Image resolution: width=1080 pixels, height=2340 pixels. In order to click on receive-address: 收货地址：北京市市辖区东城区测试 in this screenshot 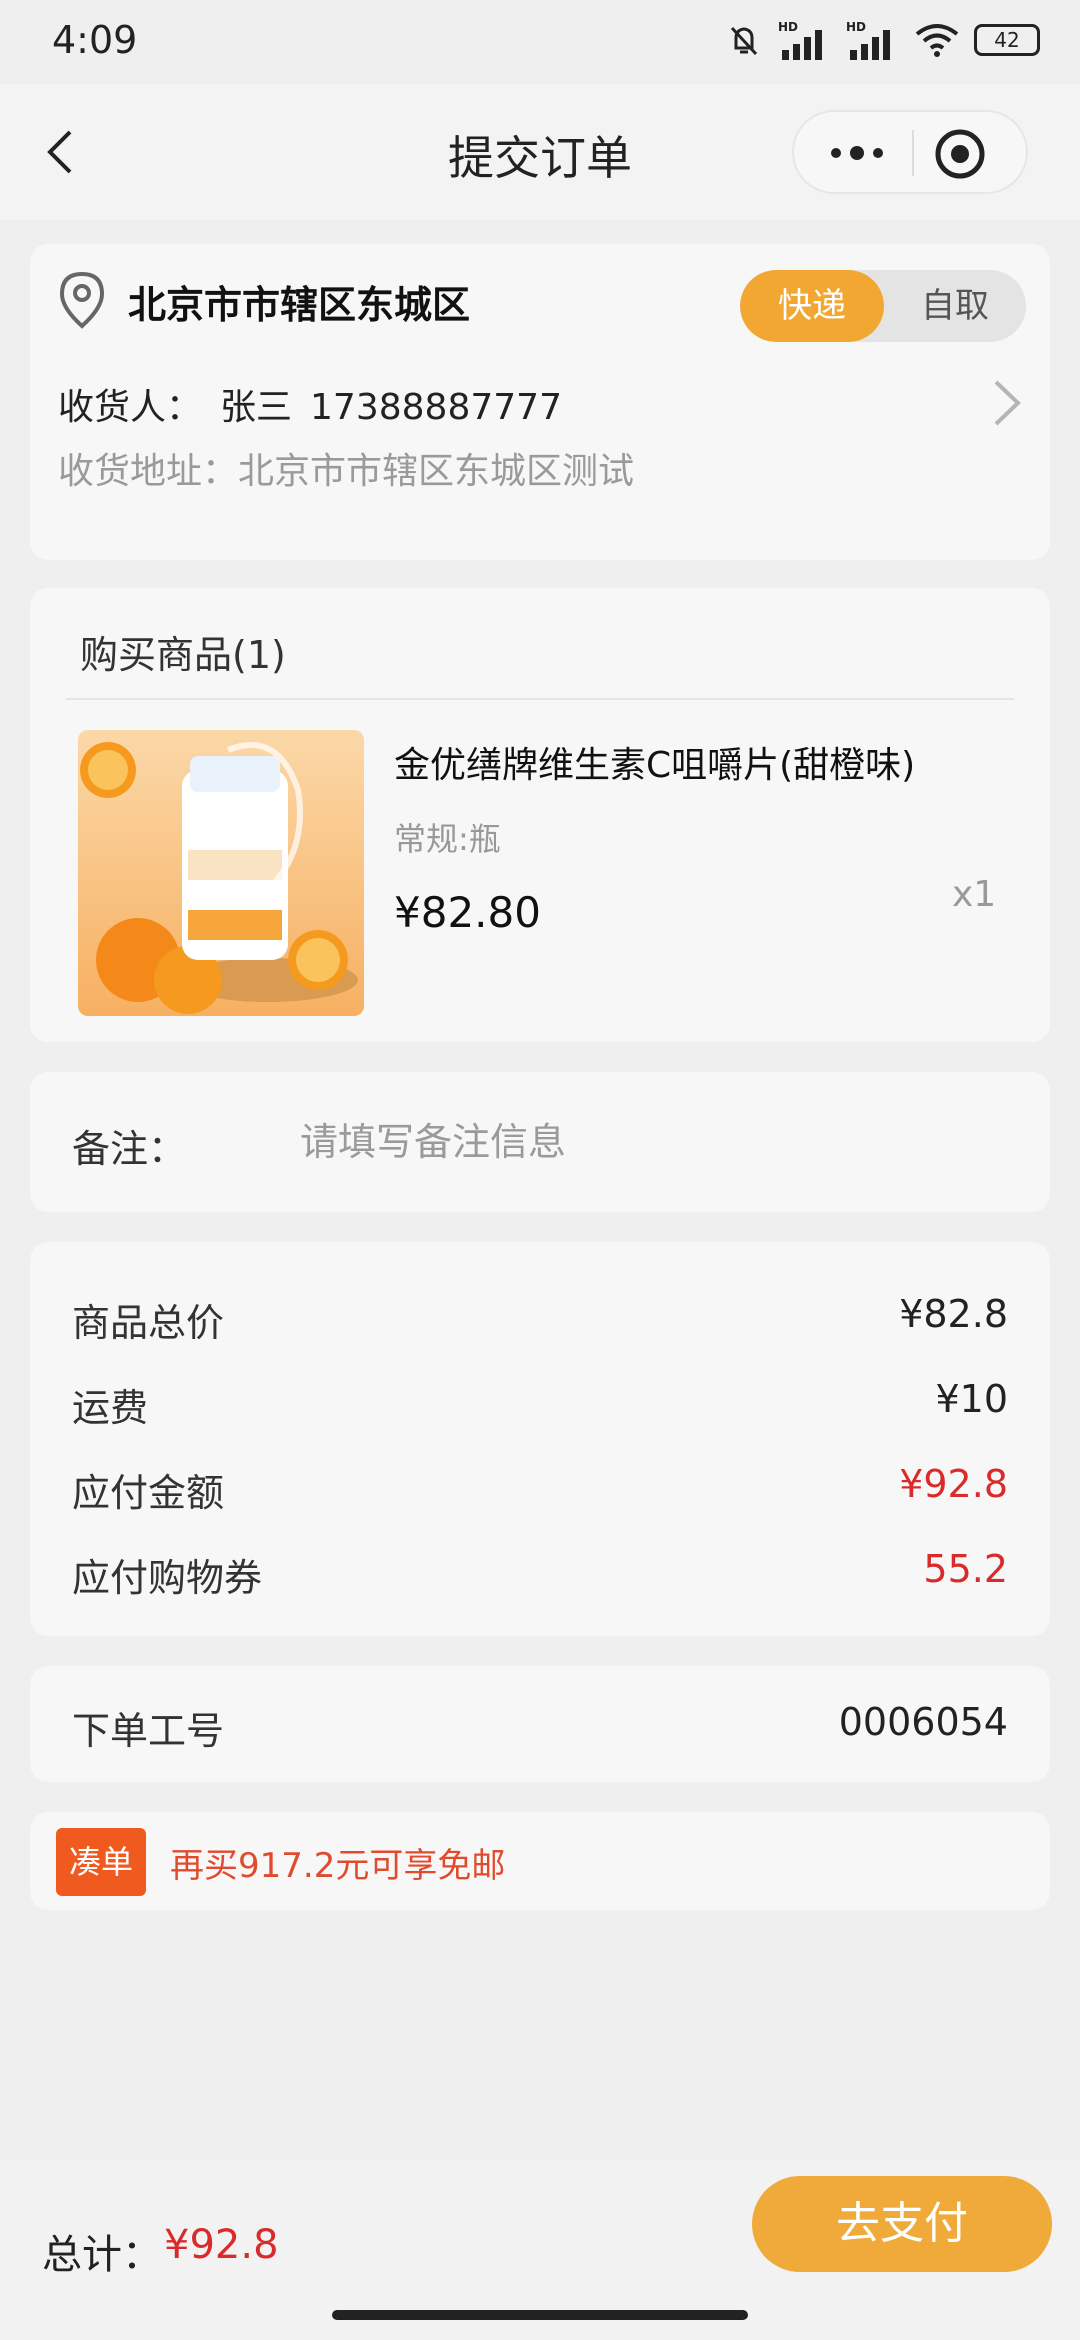, I will do `click(346, 471)`.